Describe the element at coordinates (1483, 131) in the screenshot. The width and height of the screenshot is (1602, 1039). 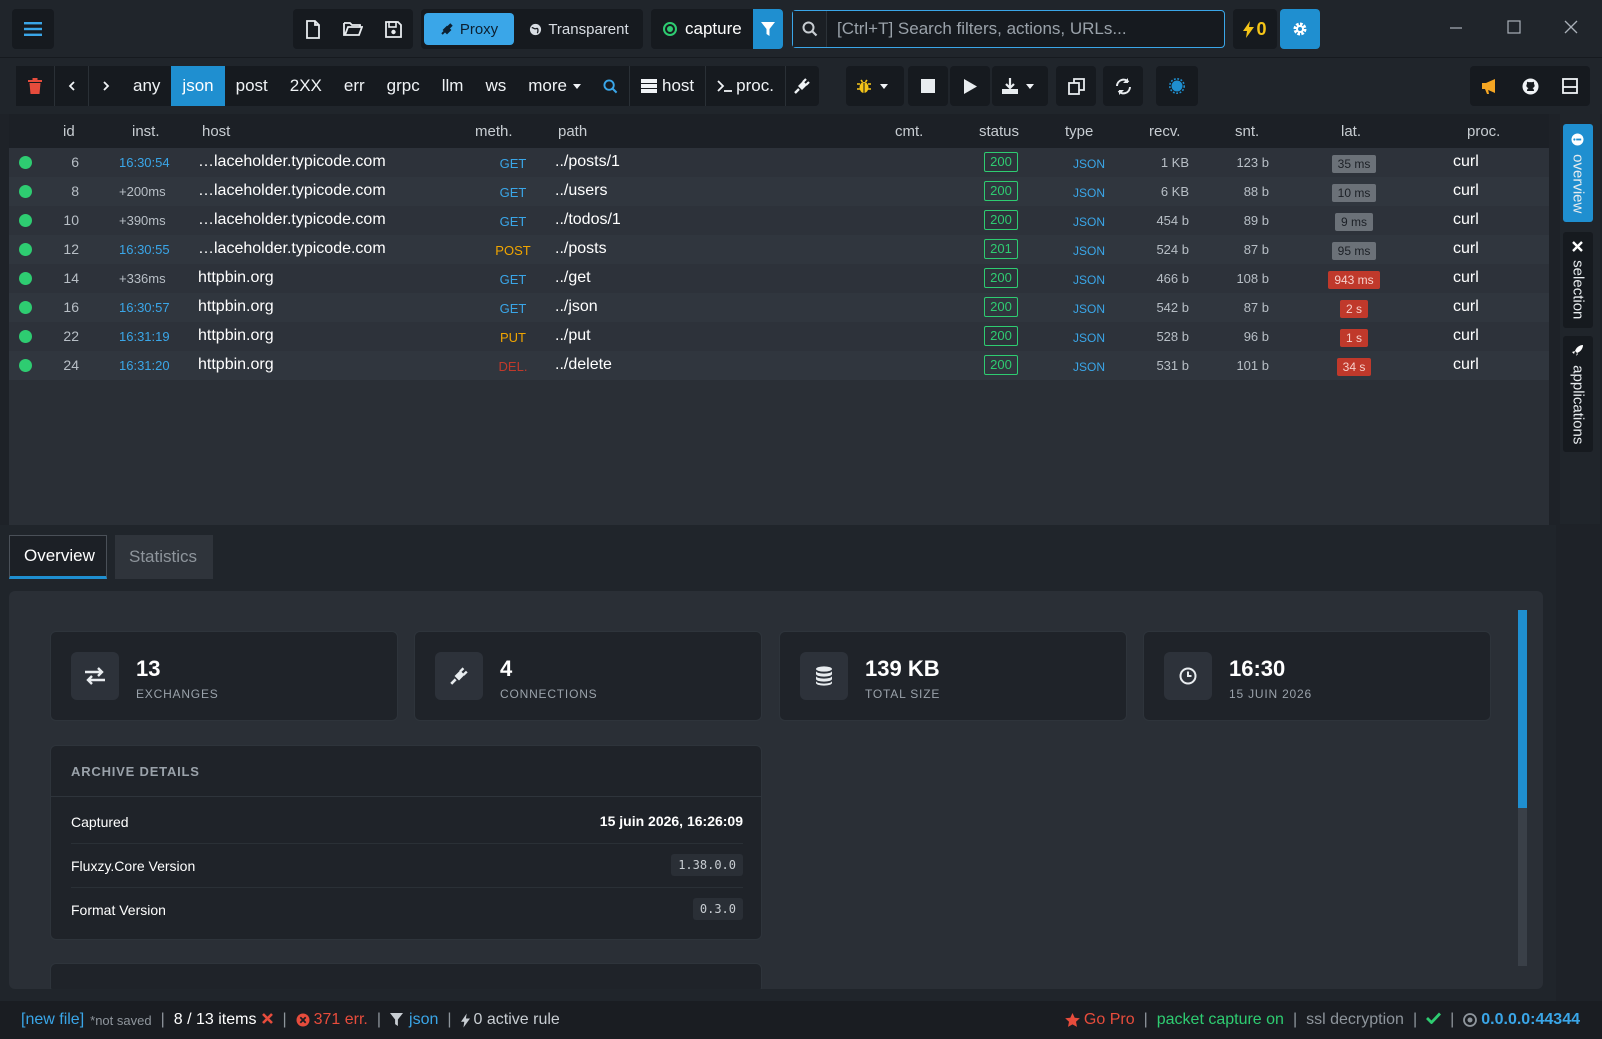
I see `col-process: proc.` at that location.